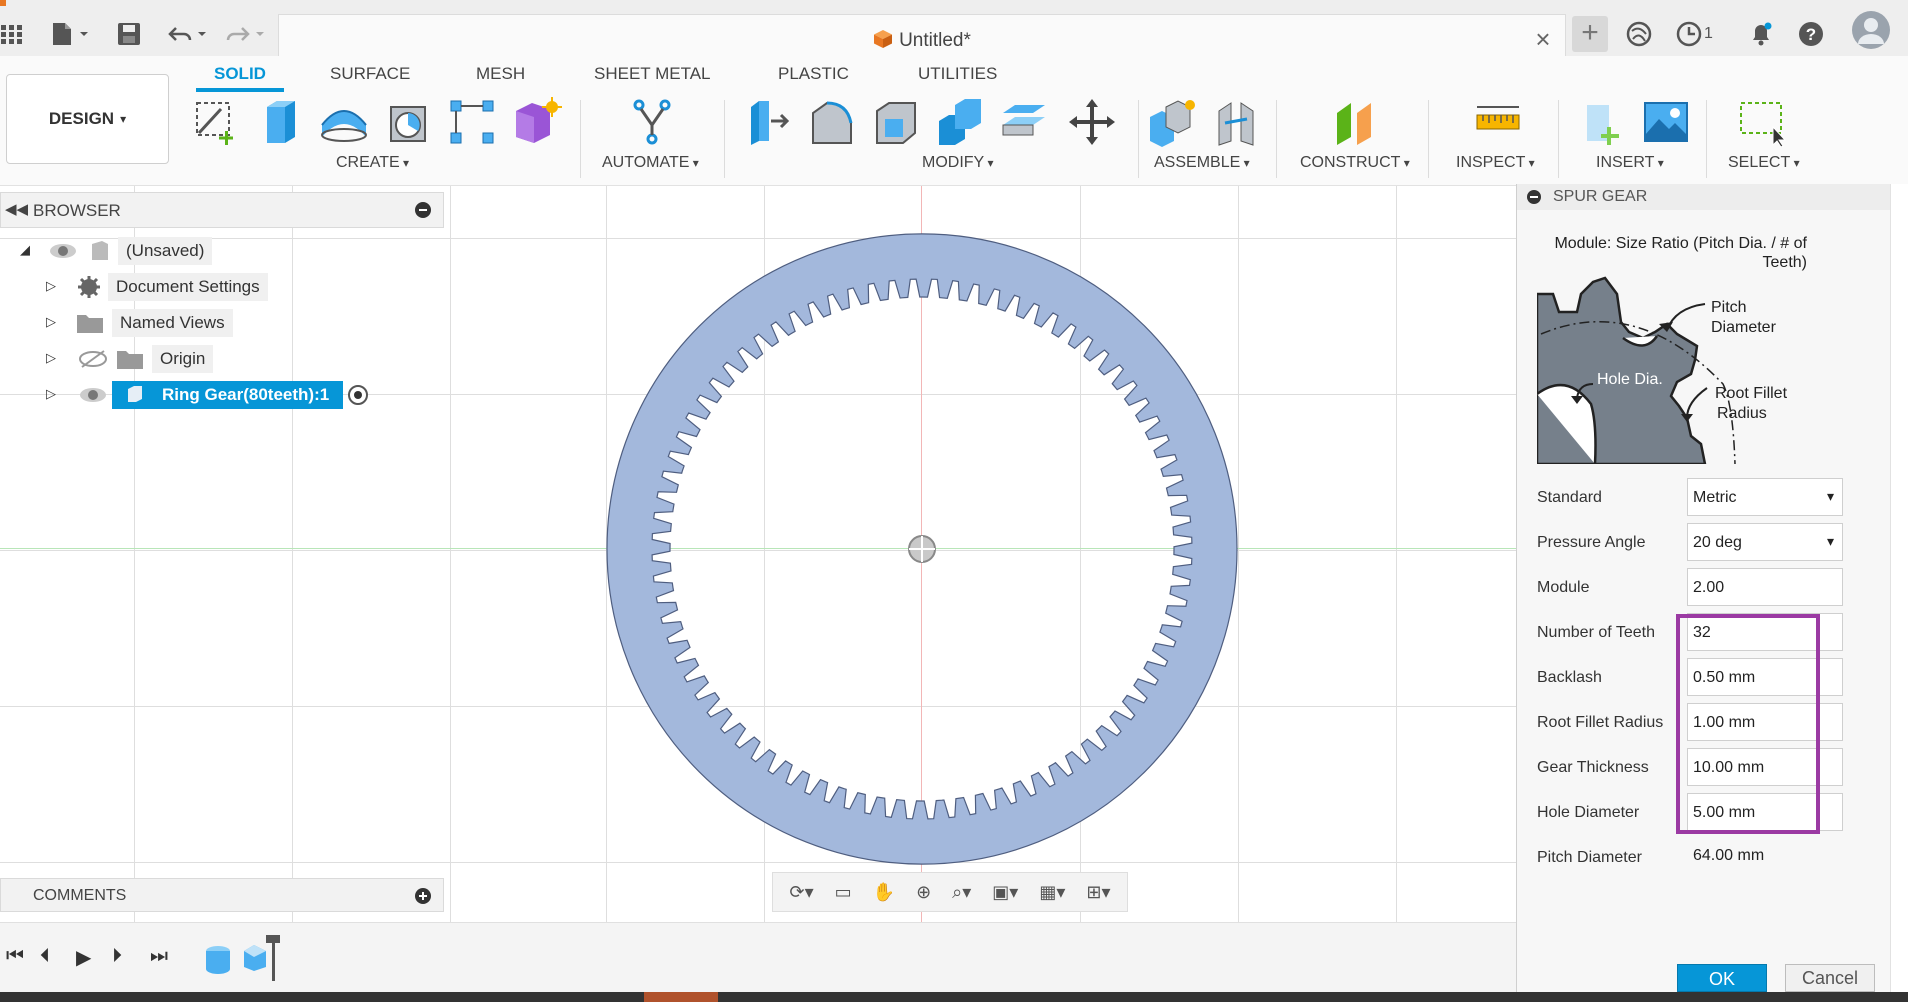  I want to click on help-icon: ?, so click(1811, 34).